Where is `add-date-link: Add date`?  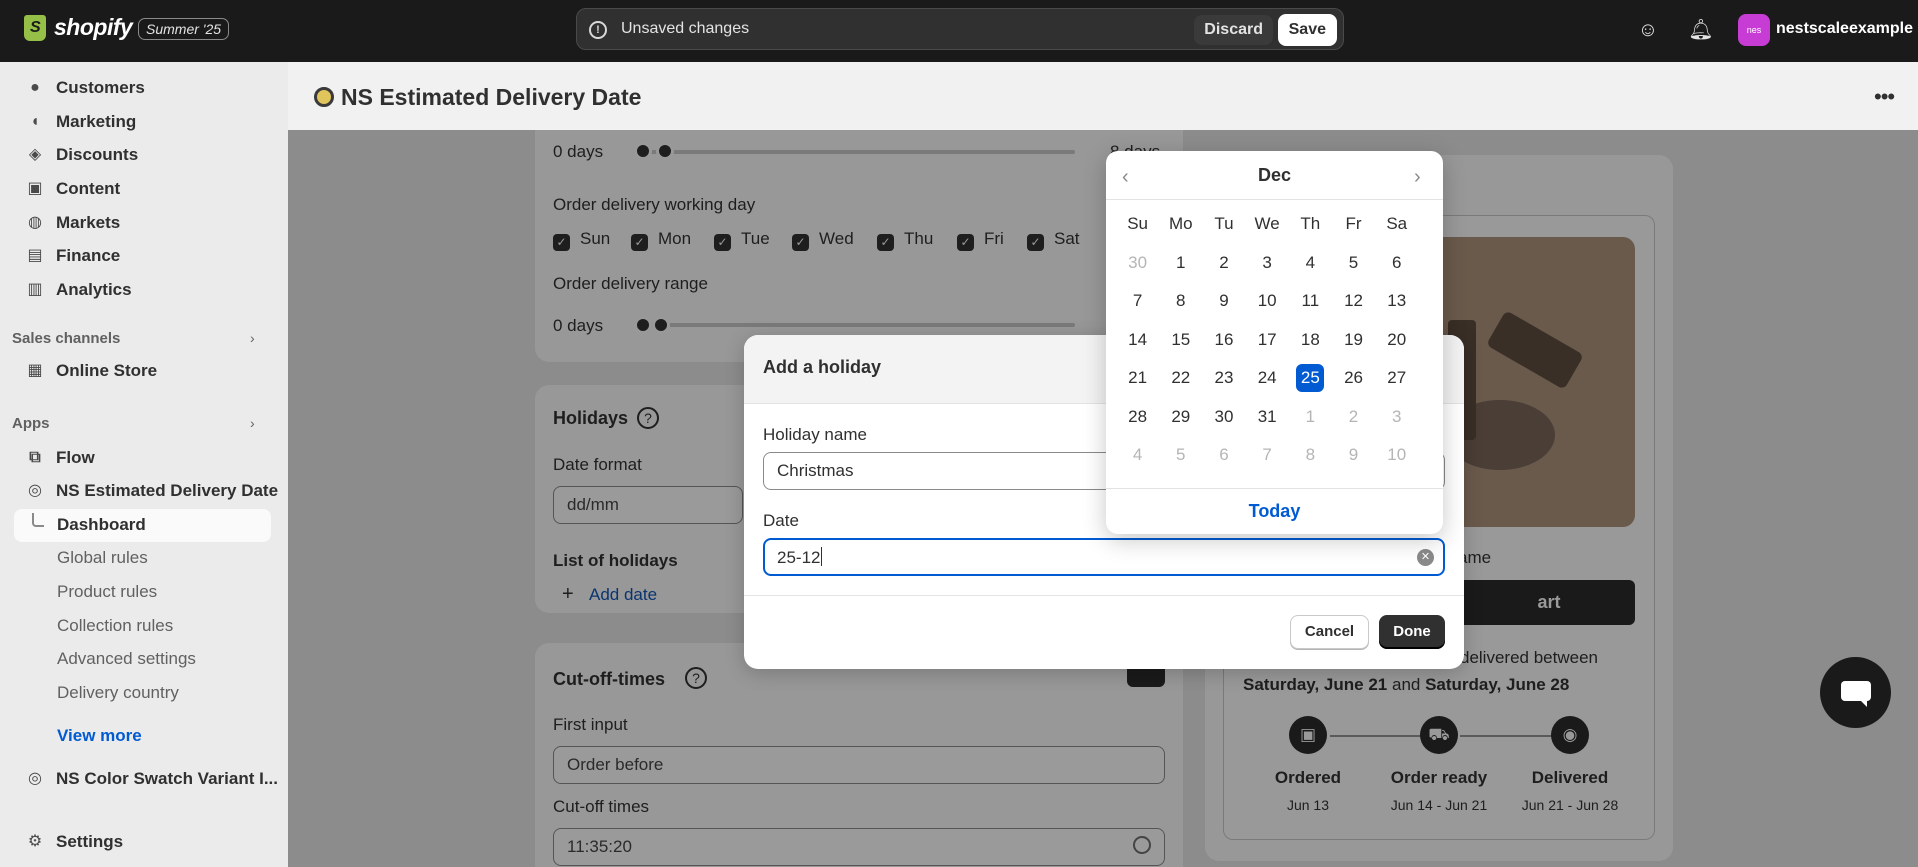 add-date-link: Add date is located at coordinates (623, 595).